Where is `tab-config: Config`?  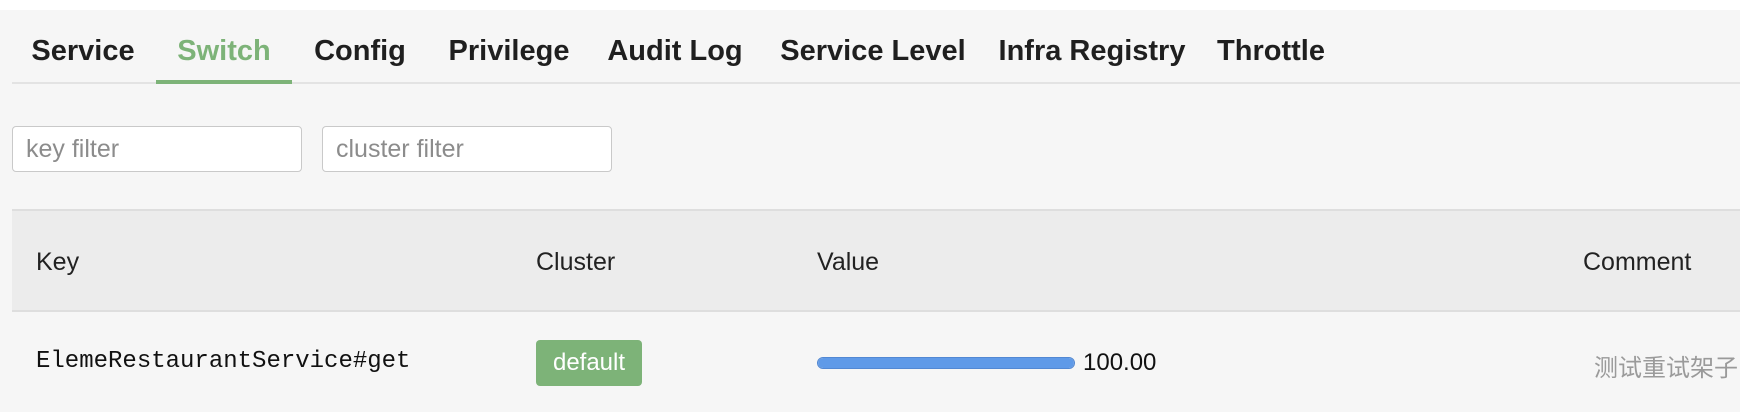
tab-config: Config is located at coordinates (360, 46).